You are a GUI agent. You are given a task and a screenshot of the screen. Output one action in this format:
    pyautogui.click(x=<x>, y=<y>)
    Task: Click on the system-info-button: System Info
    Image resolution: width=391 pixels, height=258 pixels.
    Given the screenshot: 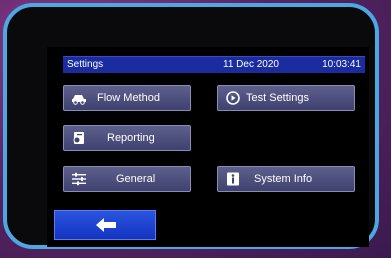 What is the action you would take?
    pyautogui.click(x=286, y=179)
    